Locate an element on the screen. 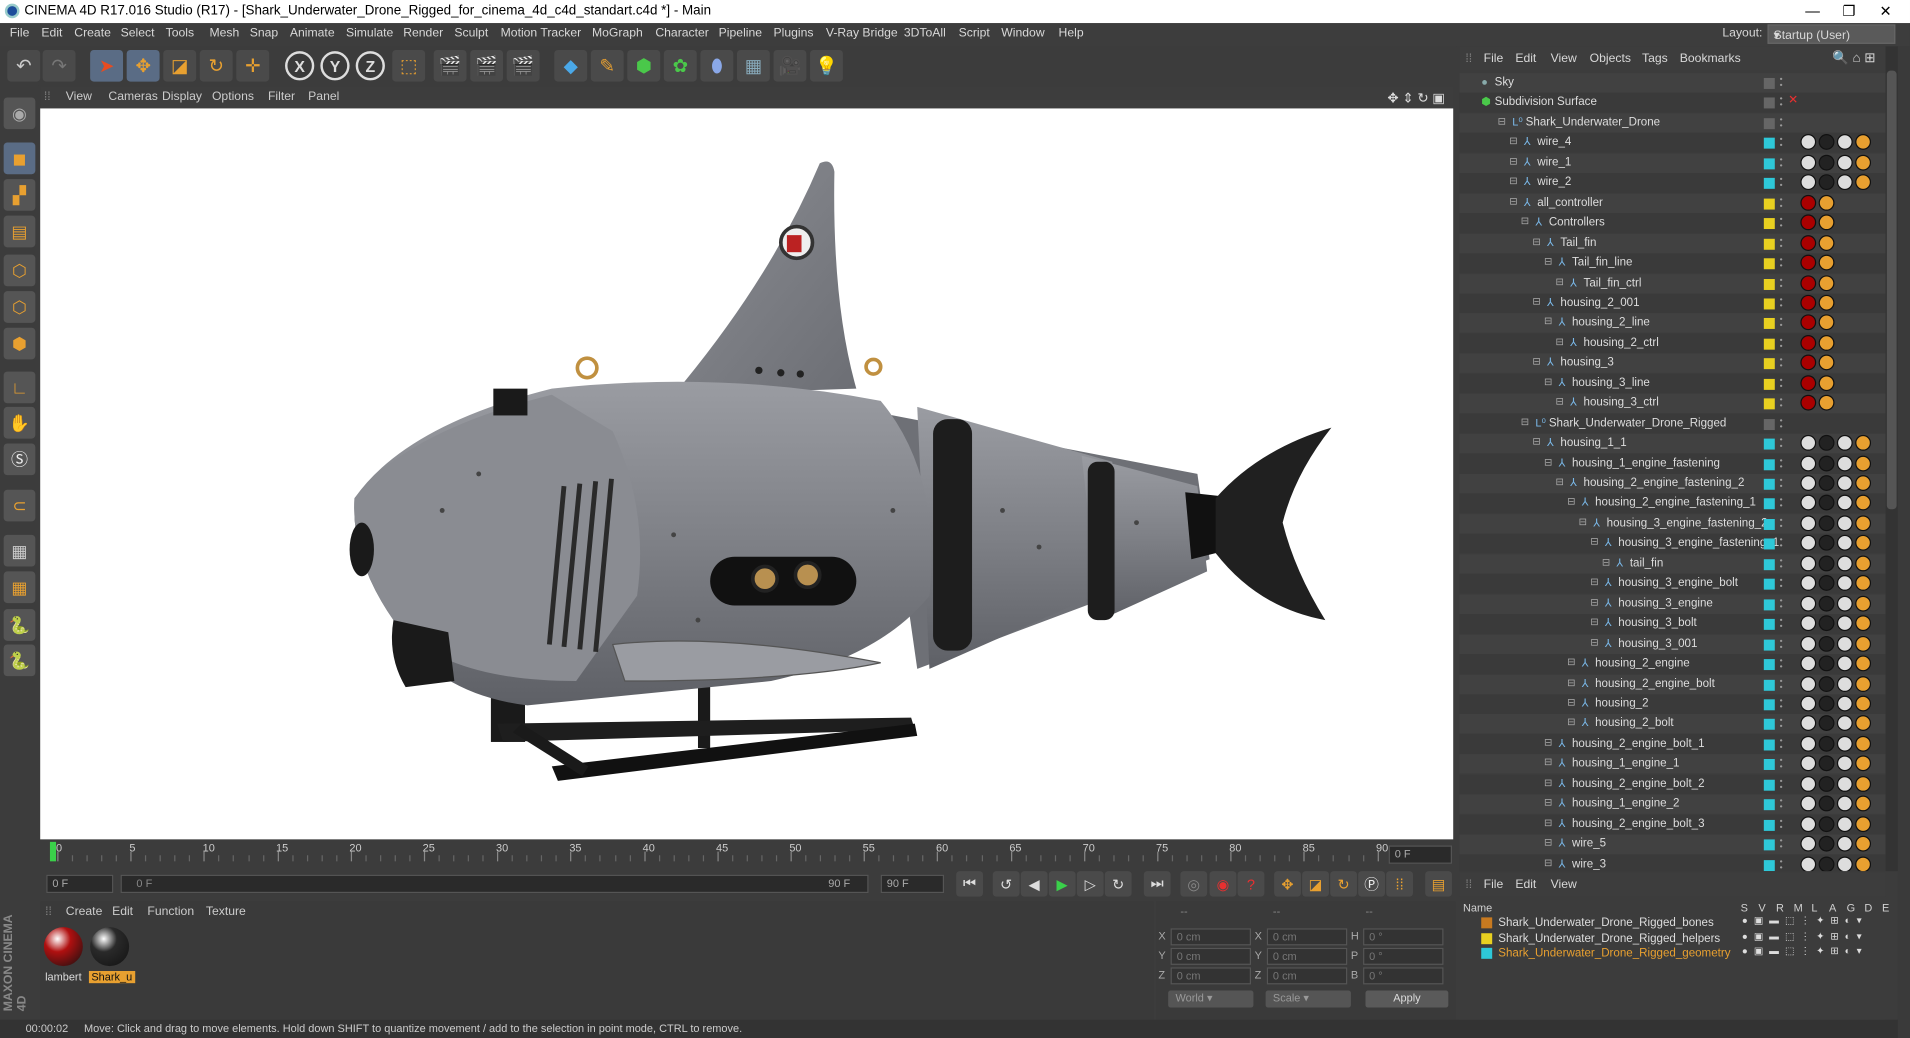  coord-value-field: 0 ° is located at coordinates (1403, 956).